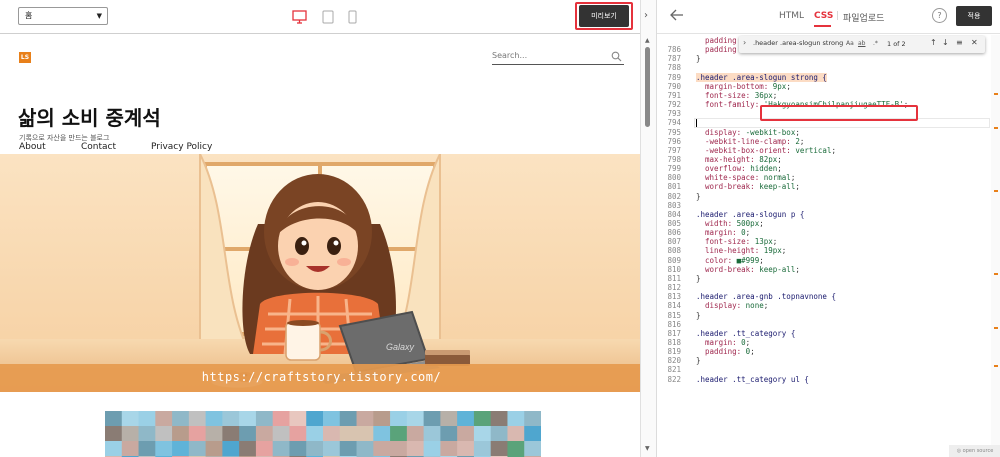 This screenshot has height=457, width=1000. What do you see at coordinates (674, 68) in the screenshot?
I see `line-number: 788` at bounding box center [674, 68].